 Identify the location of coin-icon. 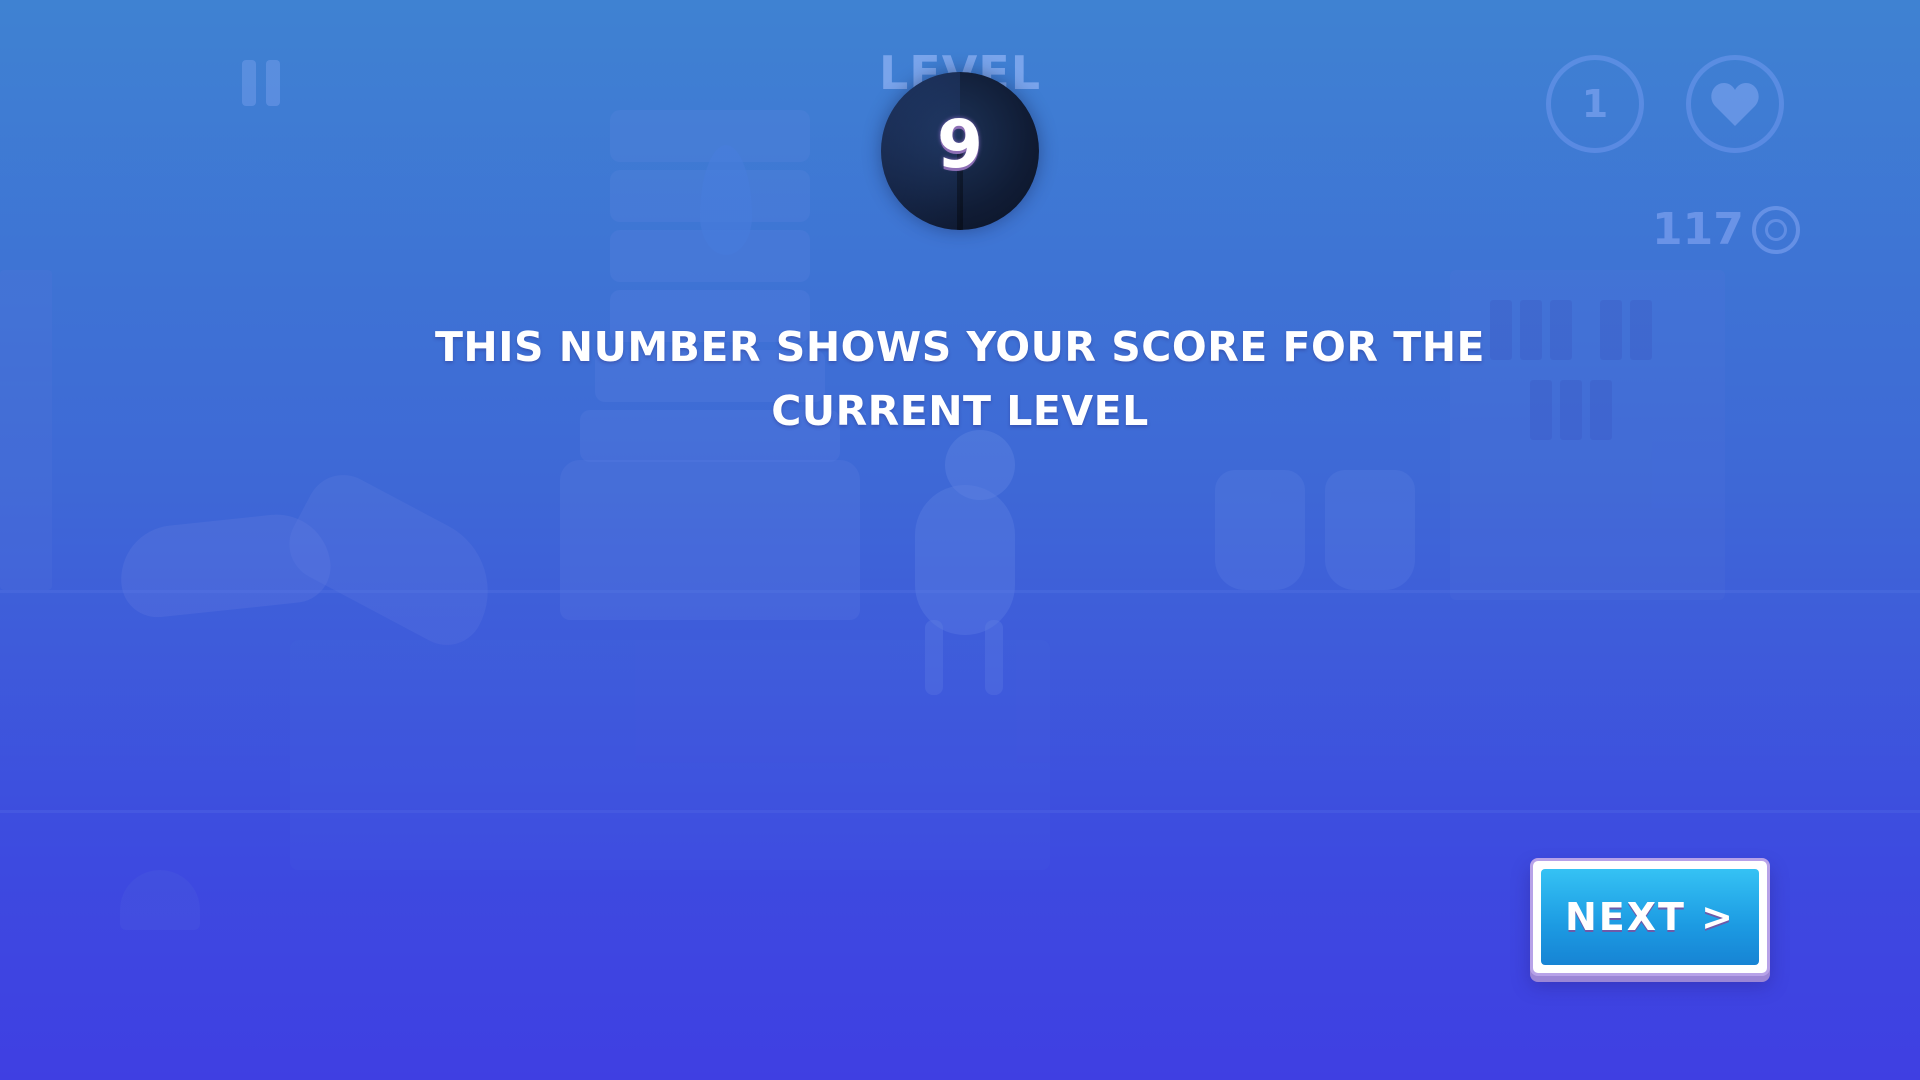
(1776, 230).